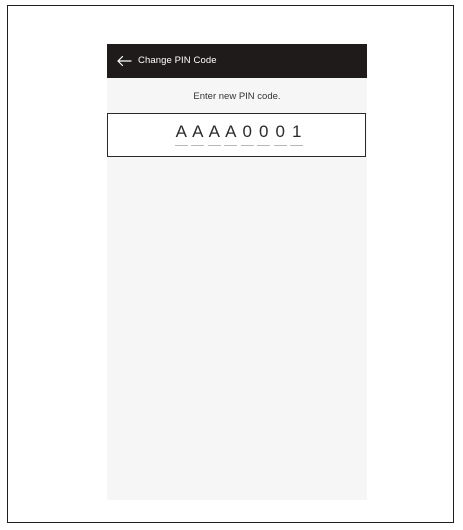 The height and width of the screenshot is (530, 463). I want to click on pin-char: 1, so click(297, 131).